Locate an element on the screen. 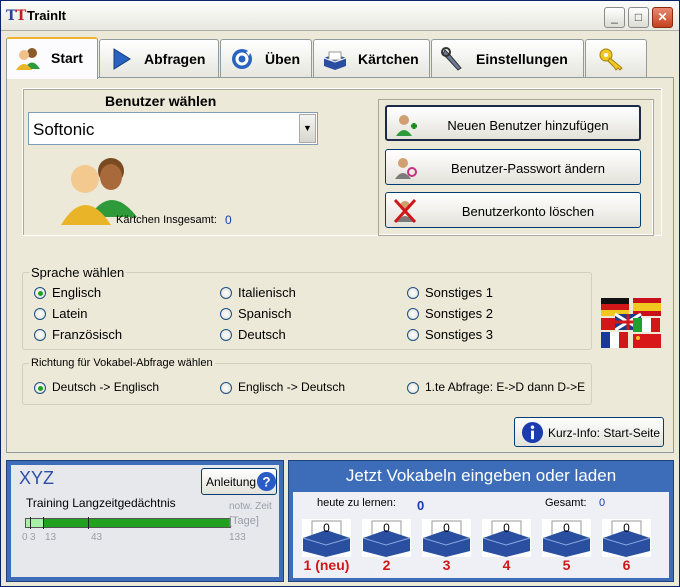 The image size is (680, 587). language-group-title: Sprache wählen is located at coordinates (78, 272).